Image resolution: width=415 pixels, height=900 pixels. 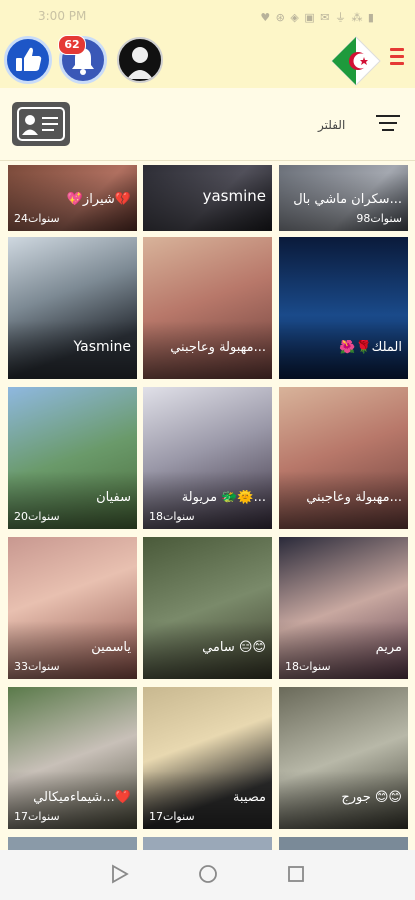 What do you see at coordinates (343, 308) in the screenshot?
I see `profile-card: 🌺🌹الملك` at bounding box center [343, 308].